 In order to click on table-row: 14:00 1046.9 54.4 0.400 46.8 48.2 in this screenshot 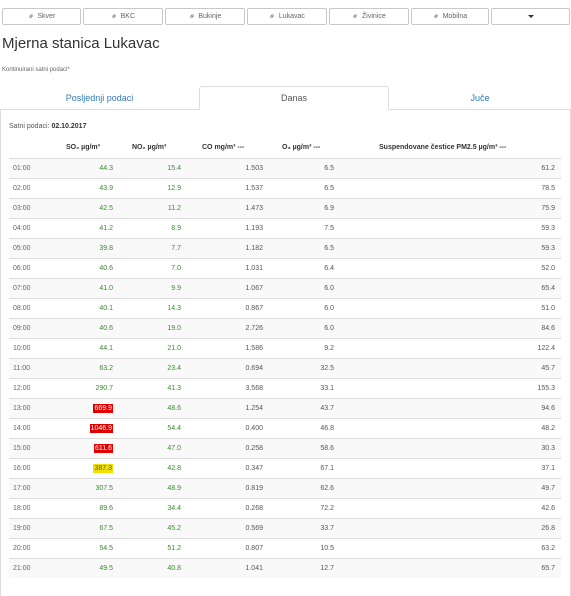, I will do `click(285, 428)`.